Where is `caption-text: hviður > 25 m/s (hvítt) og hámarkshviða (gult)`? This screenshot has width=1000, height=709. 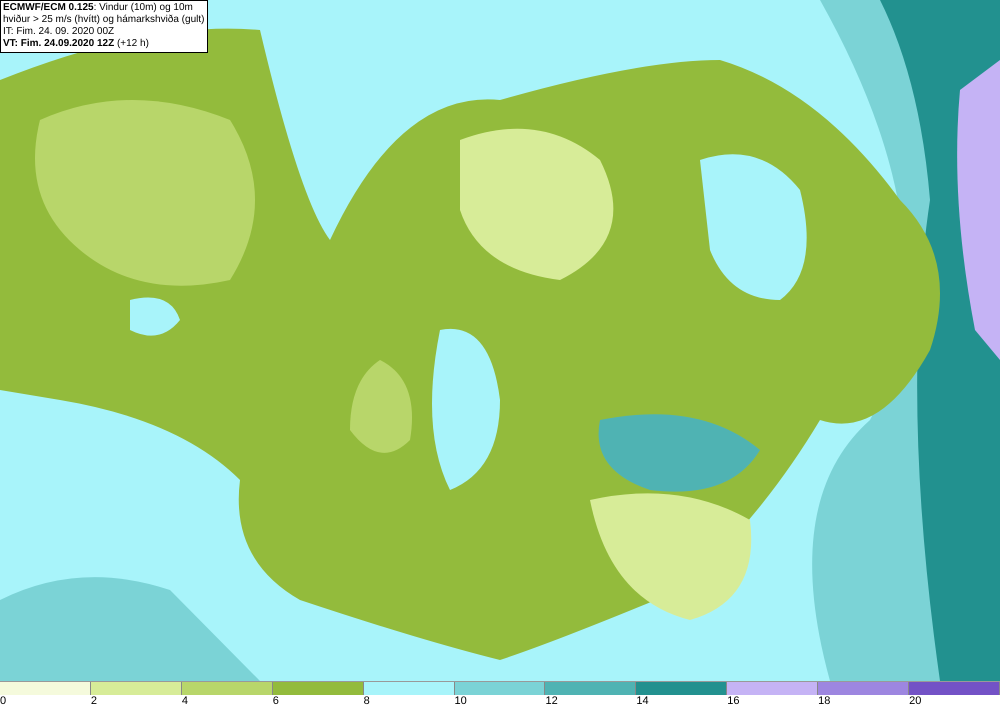
caption-text: hviður > 25 m/s (hvítt) og hámarkshviða (gult) is located at coordinates (103, 20).